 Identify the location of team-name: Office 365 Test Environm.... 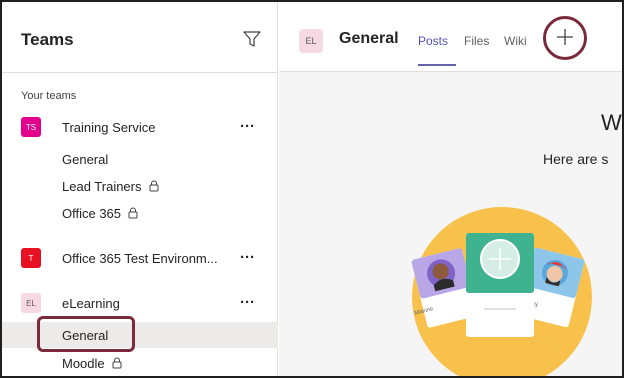
(140, 258).